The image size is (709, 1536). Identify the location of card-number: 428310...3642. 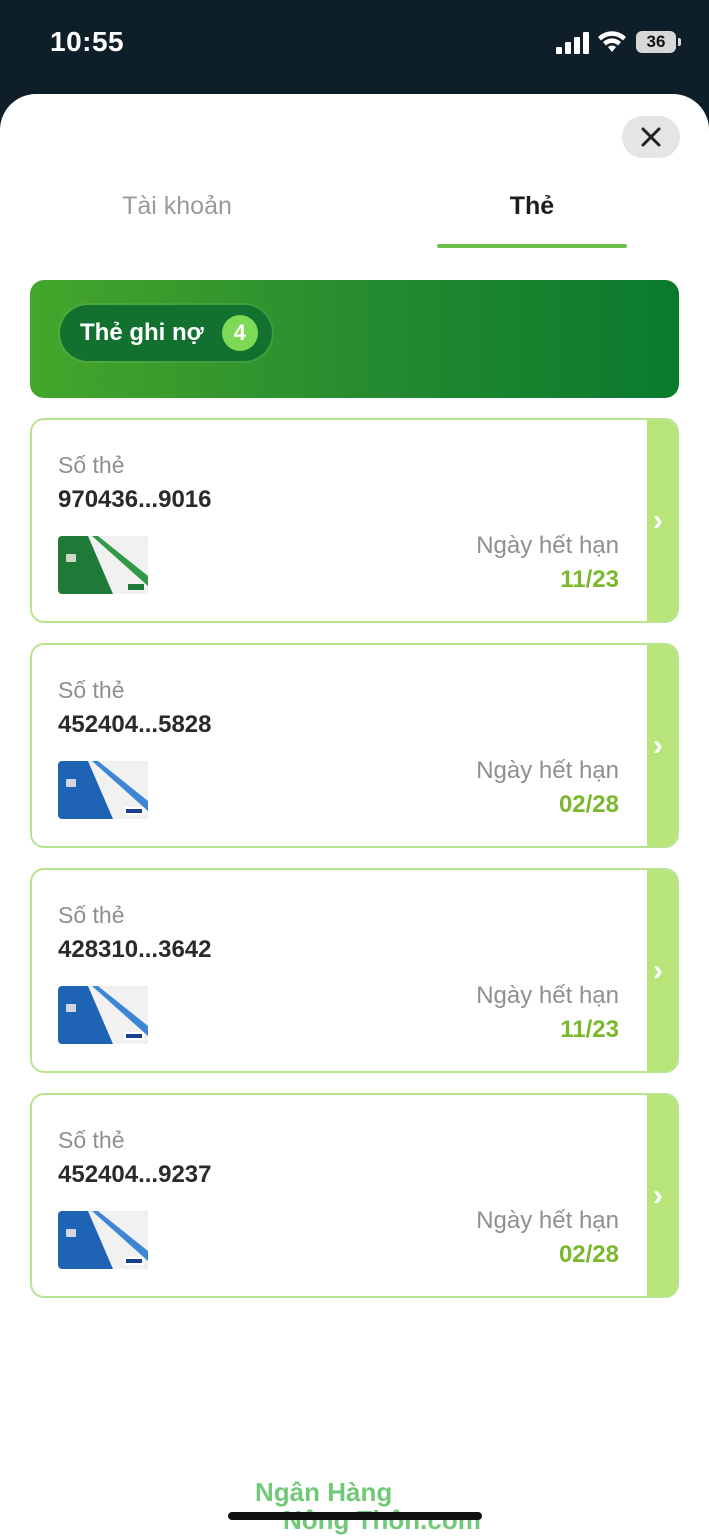
(135, 949).